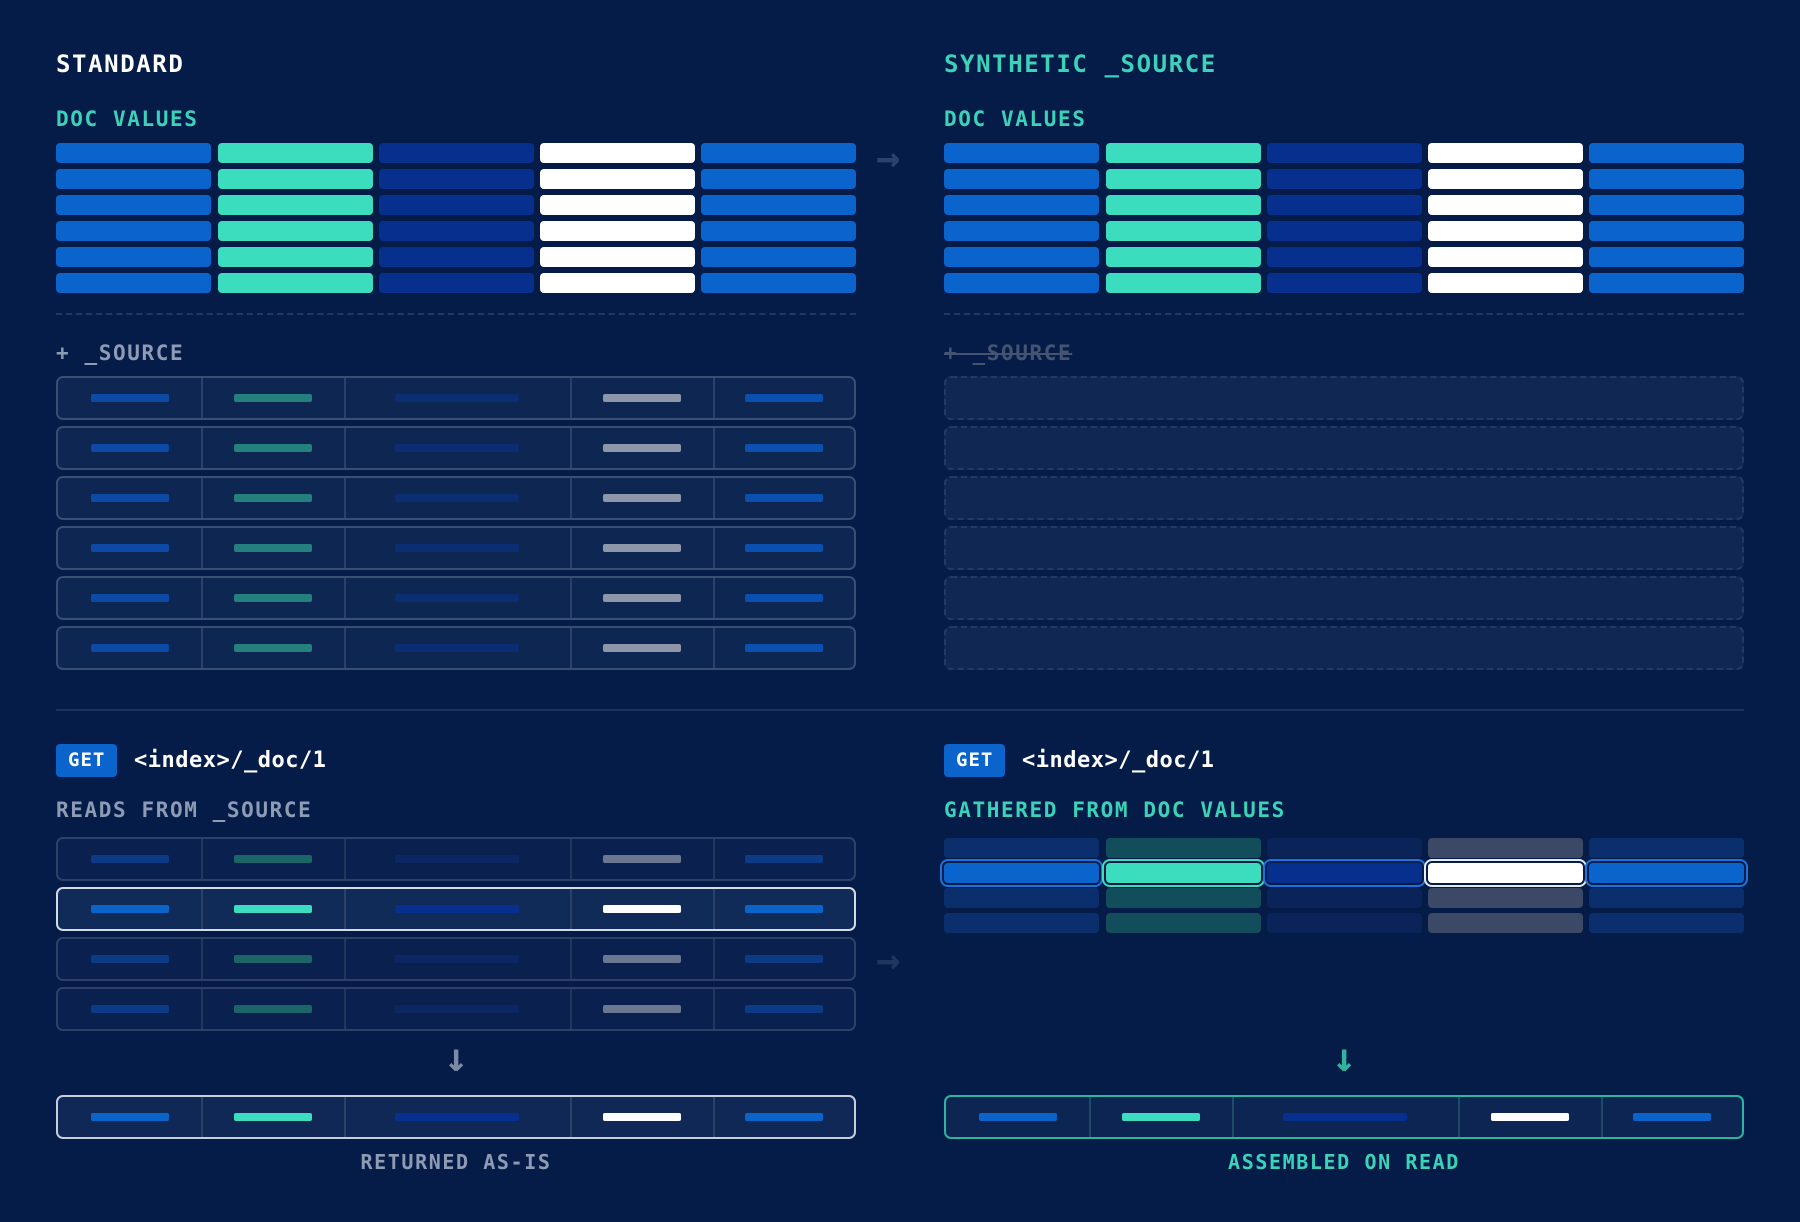 This screenshot has height=1222, width=1800. I want to click on selected-source-row, so click(456, 909).